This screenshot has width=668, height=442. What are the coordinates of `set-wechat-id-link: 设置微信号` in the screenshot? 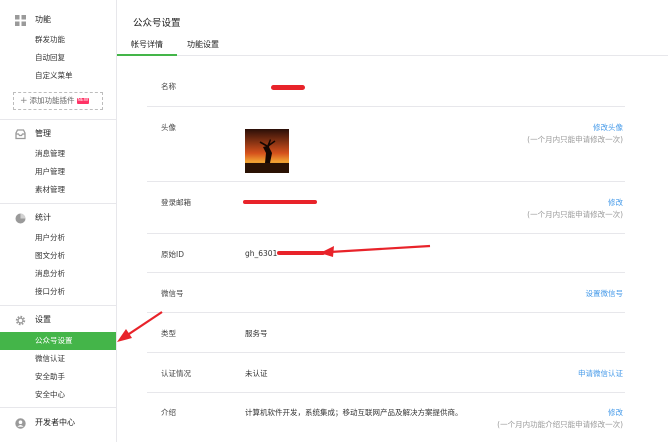 It's located at (605, 293).